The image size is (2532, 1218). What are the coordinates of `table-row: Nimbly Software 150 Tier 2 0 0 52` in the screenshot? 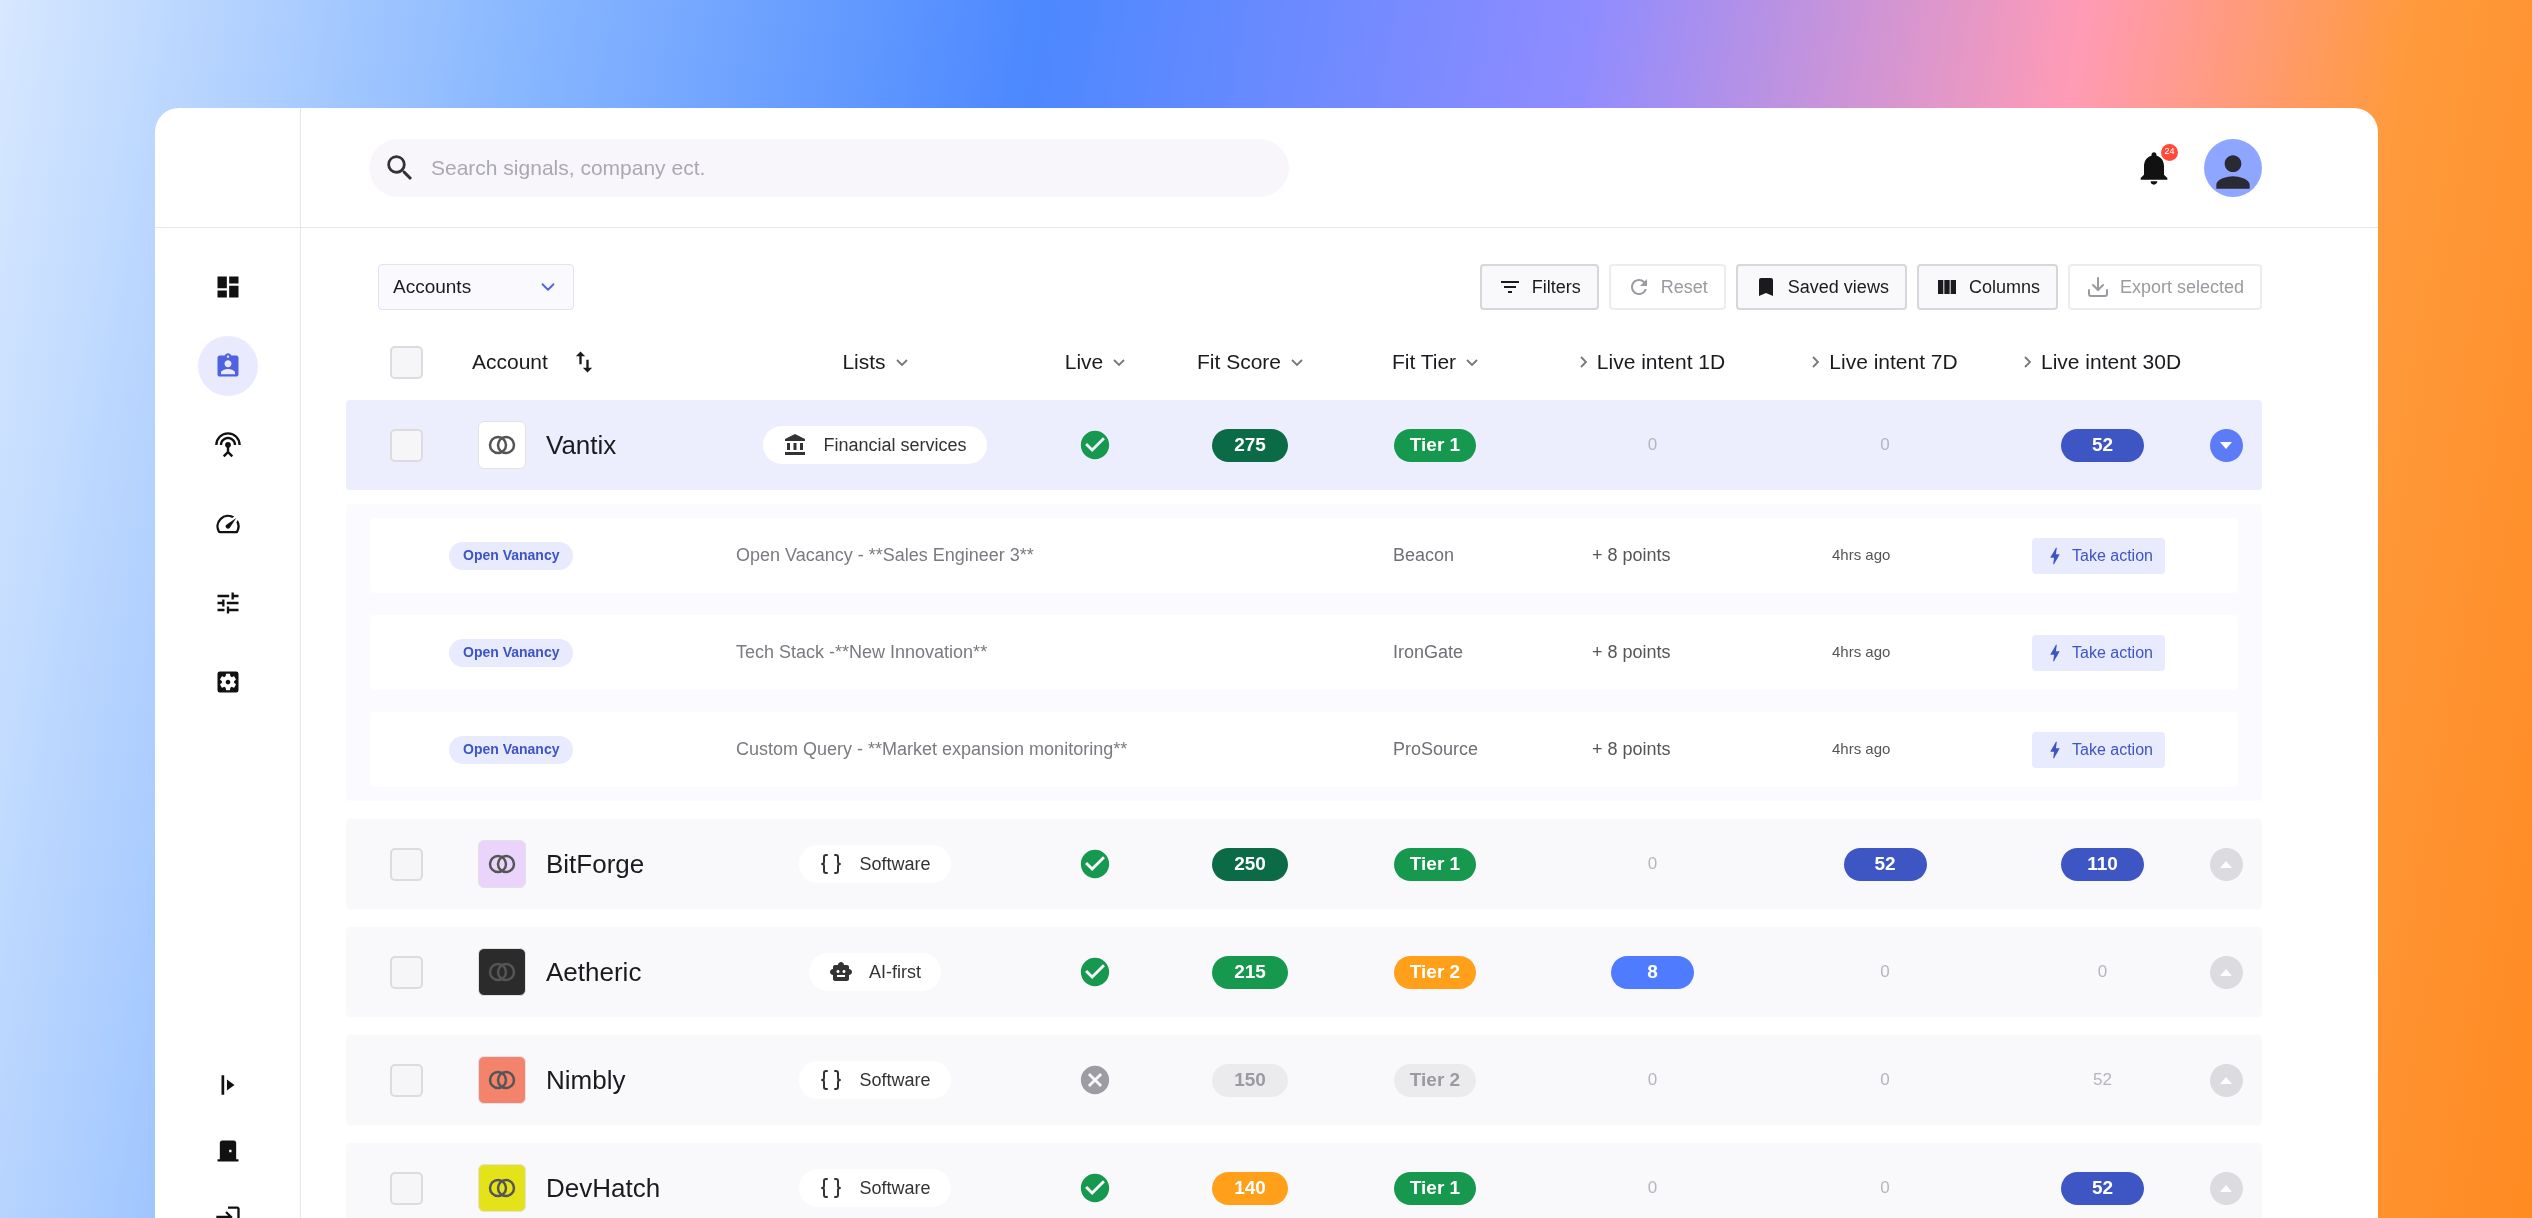 It's located at (1304, 1080).